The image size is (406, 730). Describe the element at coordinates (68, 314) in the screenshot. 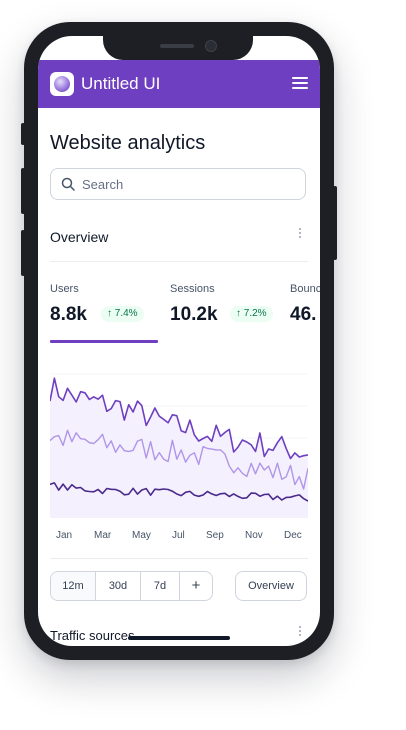

I see `metric-users-value: 8.8k` at that location.